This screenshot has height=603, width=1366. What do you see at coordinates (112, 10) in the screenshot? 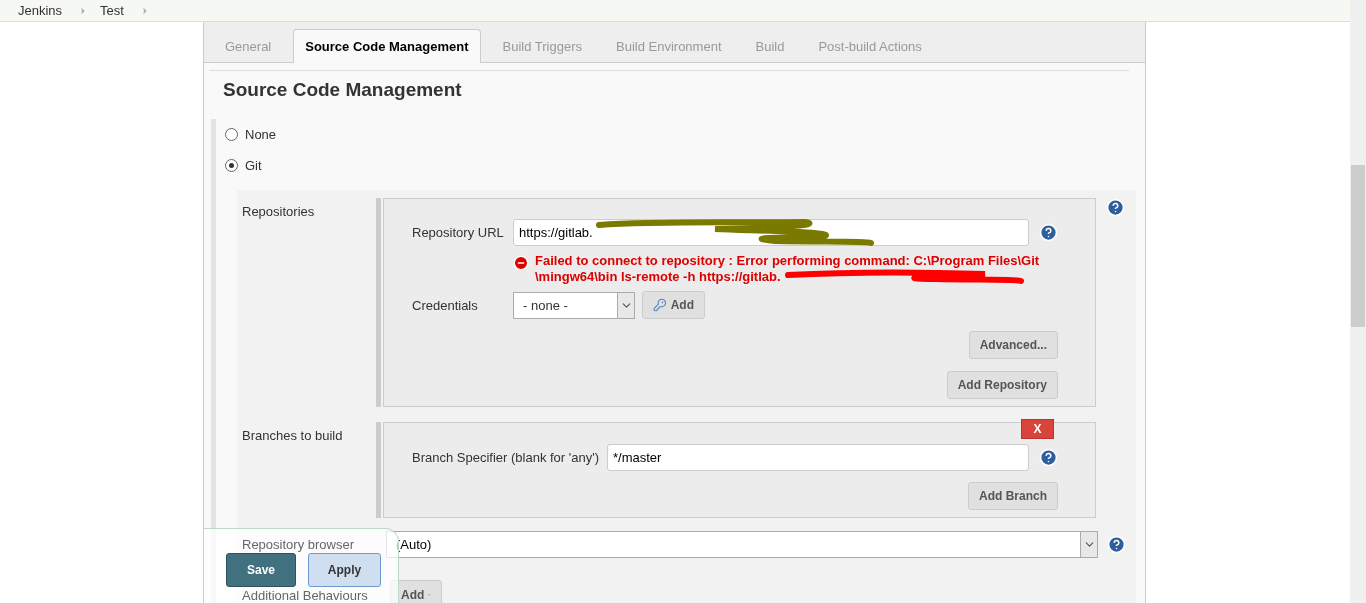
I see `breadcrumb-link: Test` at bounding box center [112, 10].